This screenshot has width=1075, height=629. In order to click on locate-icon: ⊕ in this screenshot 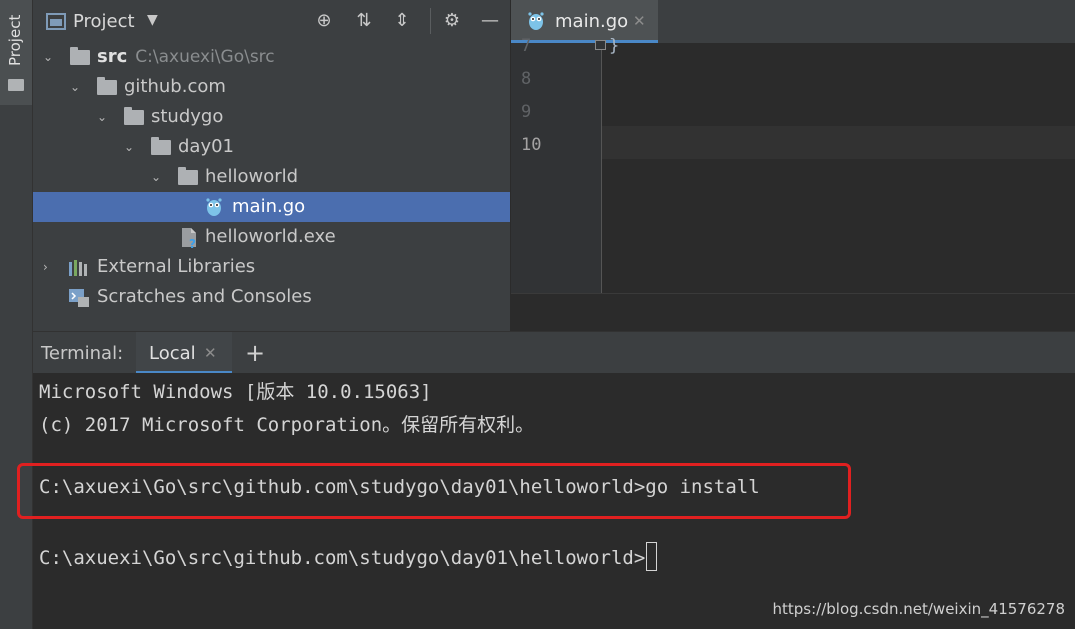, I will do `click(324, 21)`.